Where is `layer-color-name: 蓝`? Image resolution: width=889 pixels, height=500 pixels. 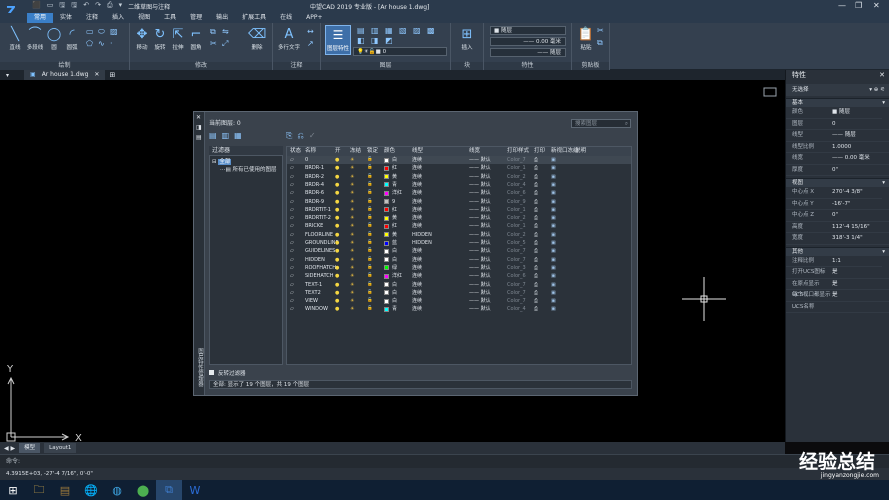
layer-color-name: 蓝 is located at coordinates (394, 243).